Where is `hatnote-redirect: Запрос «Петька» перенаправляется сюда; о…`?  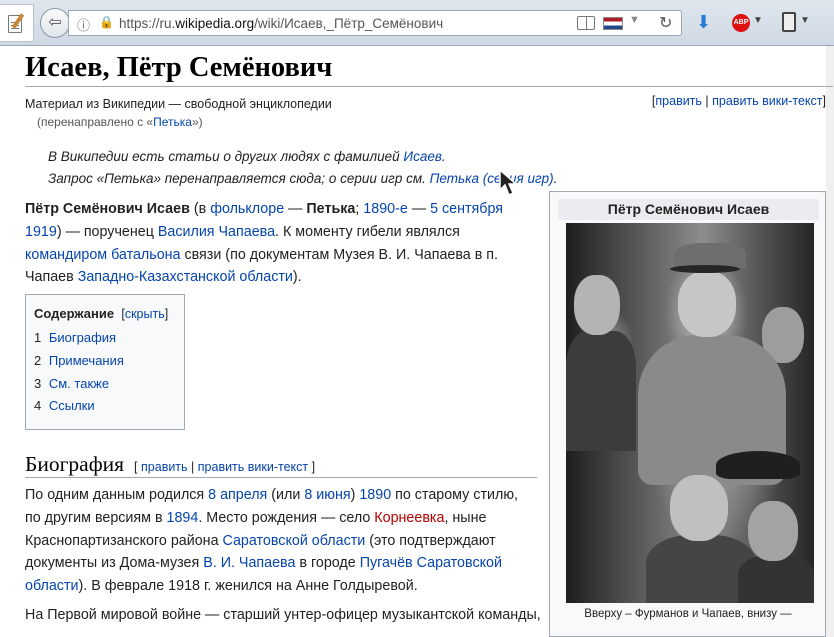 hatnote-redirect: Запрос «Петька» перенаправляется сюда; о… is located at coordinates (303, 178).